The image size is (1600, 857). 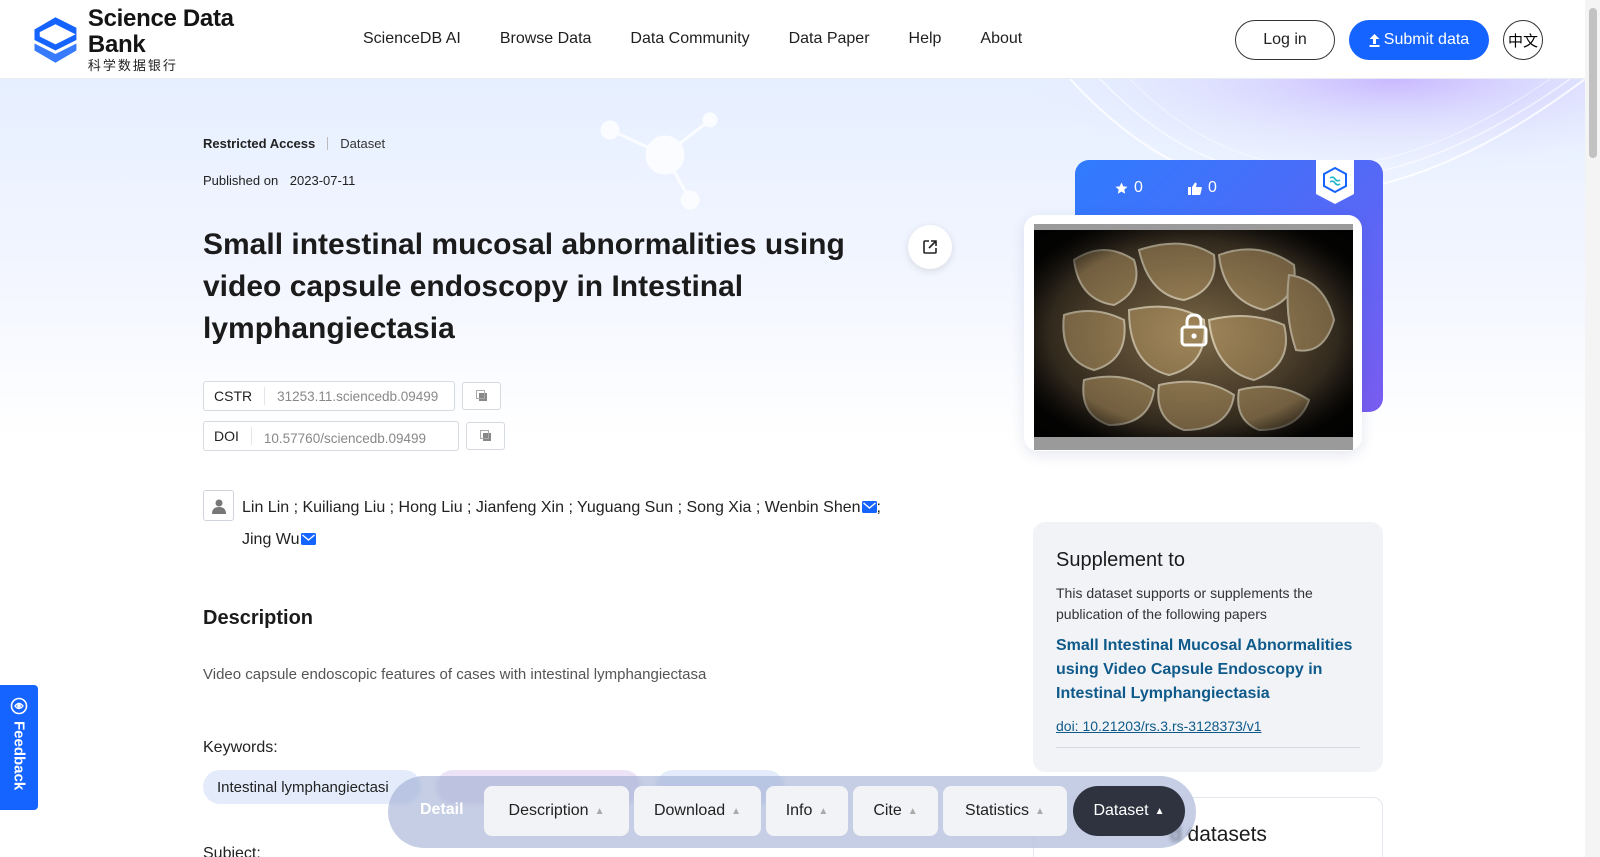 What do you see at coordinates (241, 180) in the screenshot?
I see `published-label: Published on` at bounding box center [241, 180].